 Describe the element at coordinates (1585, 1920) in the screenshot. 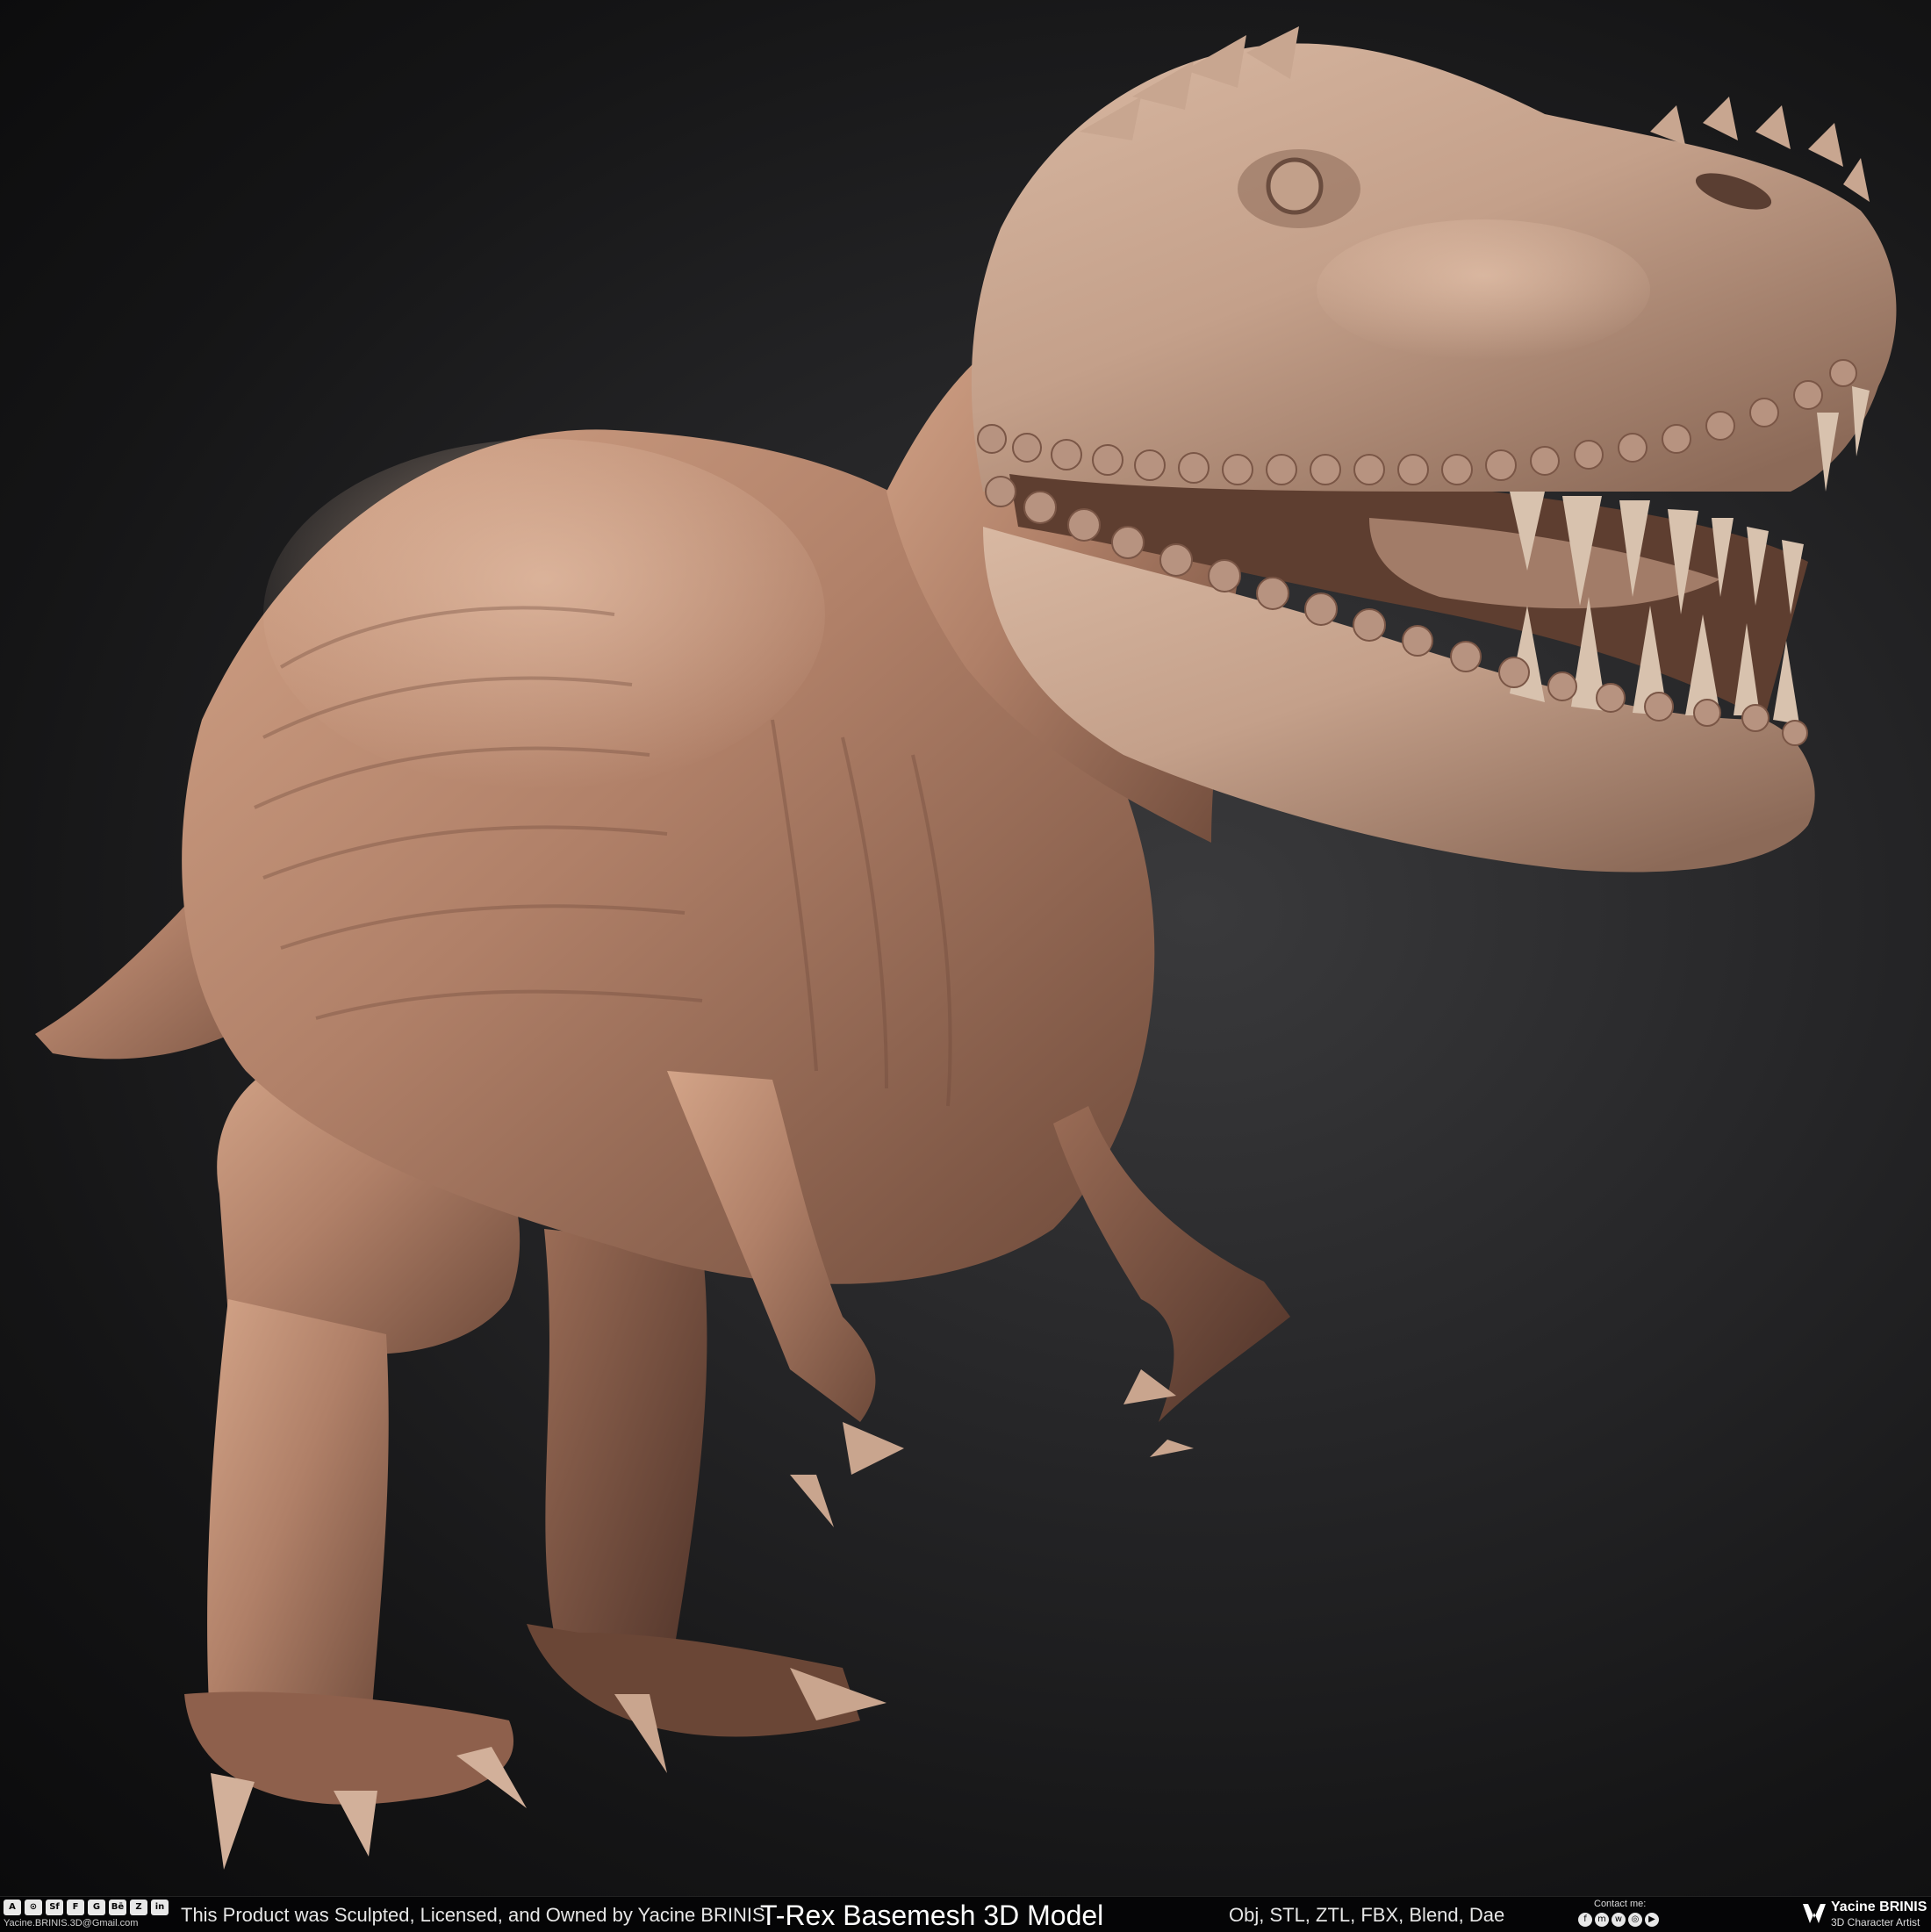

I see `facebook-icon: f` at that location.